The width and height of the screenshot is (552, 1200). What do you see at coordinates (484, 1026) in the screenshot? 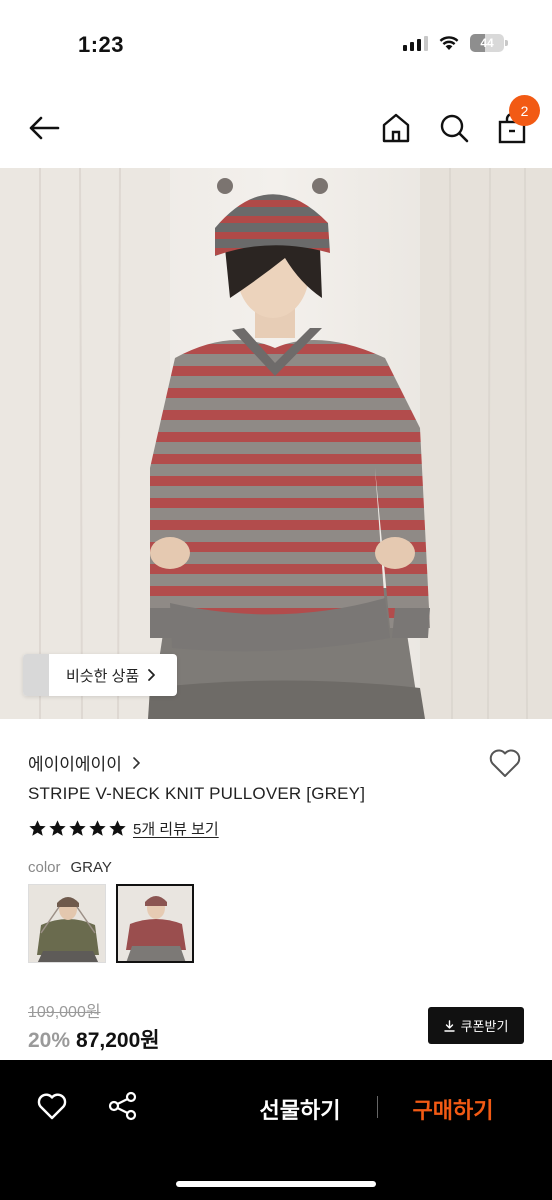
I see `coupon-label: 쿠폰받기` at bounding box center [484, 1026].